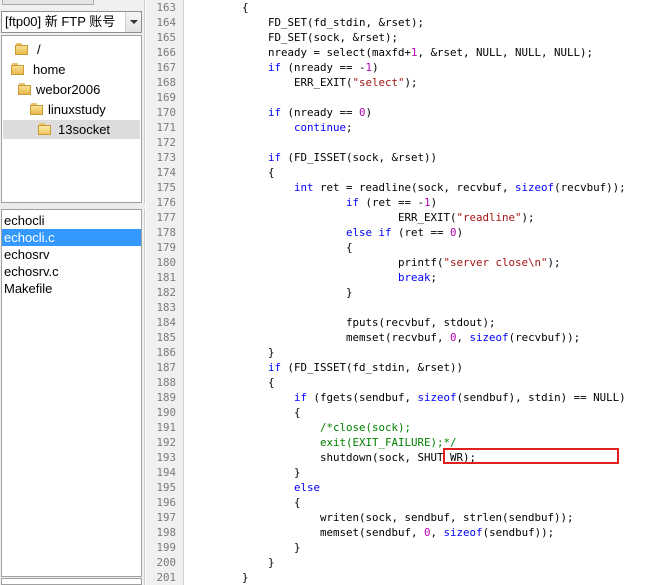  Describe the element at coordinates (399, 202) in the screenshot. I see `code-line: 176 if (ret == -1)` at that location.